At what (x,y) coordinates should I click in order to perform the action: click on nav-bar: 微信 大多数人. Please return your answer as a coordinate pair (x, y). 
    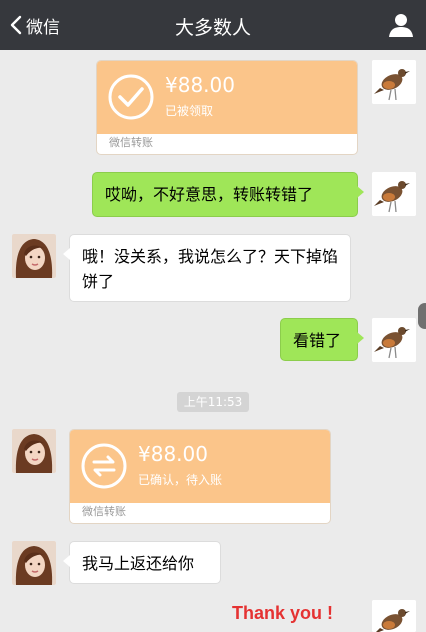
    Looking at the image, I should click on (213, 25).